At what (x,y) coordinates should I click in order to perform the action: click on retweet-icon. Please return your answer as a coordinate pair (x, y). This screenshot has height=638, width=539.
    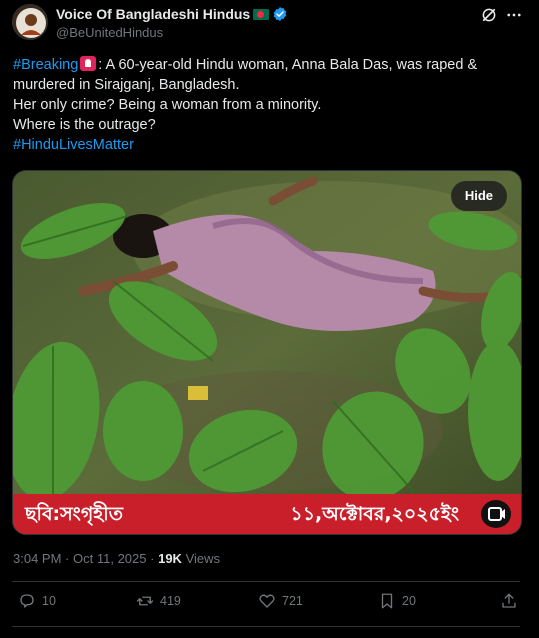
    Looking at the image, I should click on (145, 601).